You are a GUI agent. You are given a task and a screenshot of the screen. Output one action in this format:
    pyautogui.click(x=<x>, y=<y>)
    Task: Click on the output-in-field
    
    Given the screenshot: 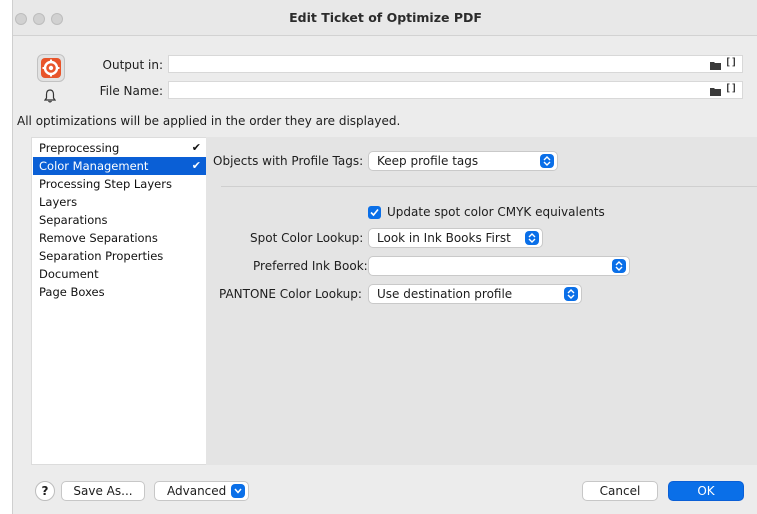 What is the action you would take?
    pyautogui.click(x=455, y=64)
    